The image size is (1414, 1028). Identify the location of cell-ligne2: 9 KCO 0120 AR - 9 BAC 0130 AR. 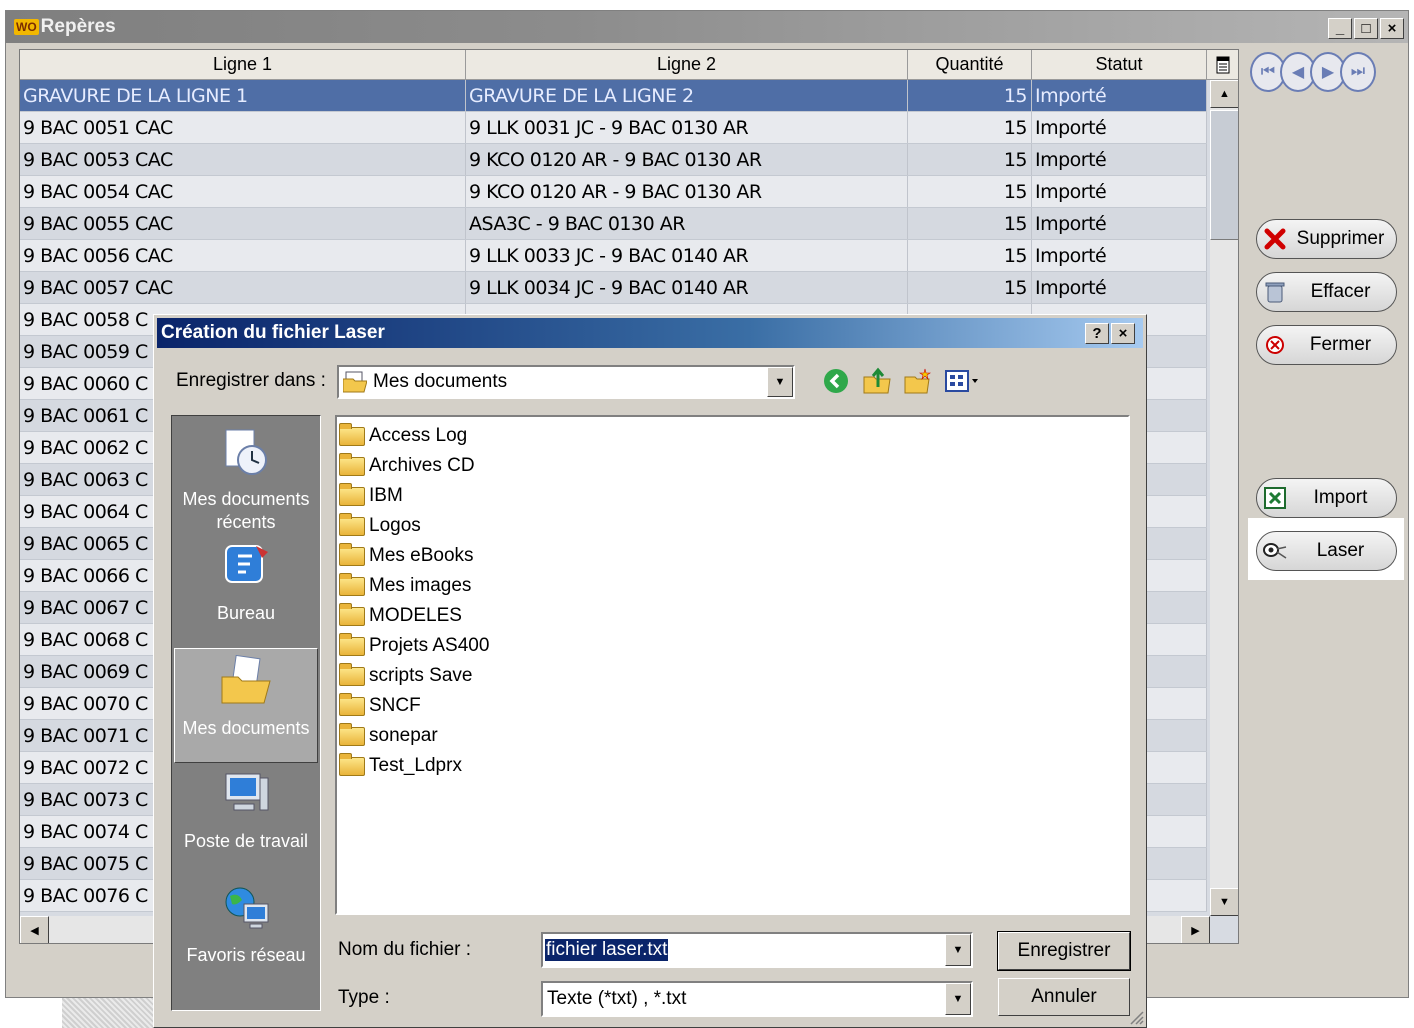
(687, 191).